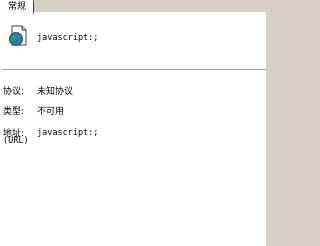 The height and width of the screenshot is (246, 320). What do you see at coordinates (67, 133) in the screenshot?
I see `address-value: javascript:;` at bounding box center [67, 133].